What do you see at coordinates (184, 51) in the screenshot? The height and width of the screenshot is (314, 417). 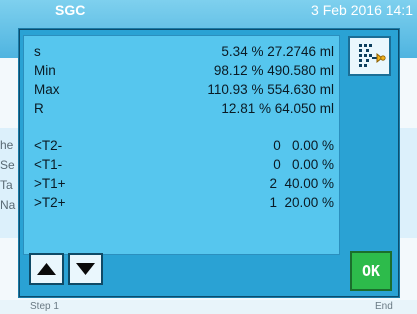 I see `stat-row-s: s 5.34 % 27.2746 ml` at bounding box center [184, 51].